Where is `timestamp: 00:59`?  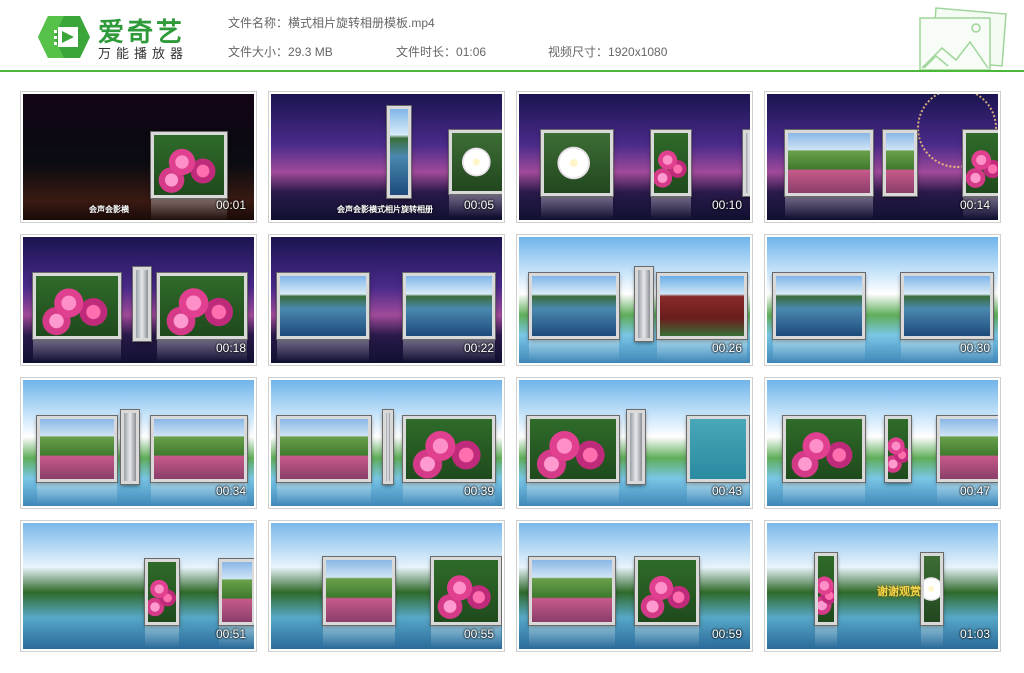 timestamp: 00:59 is located at coordinates (726, 634).